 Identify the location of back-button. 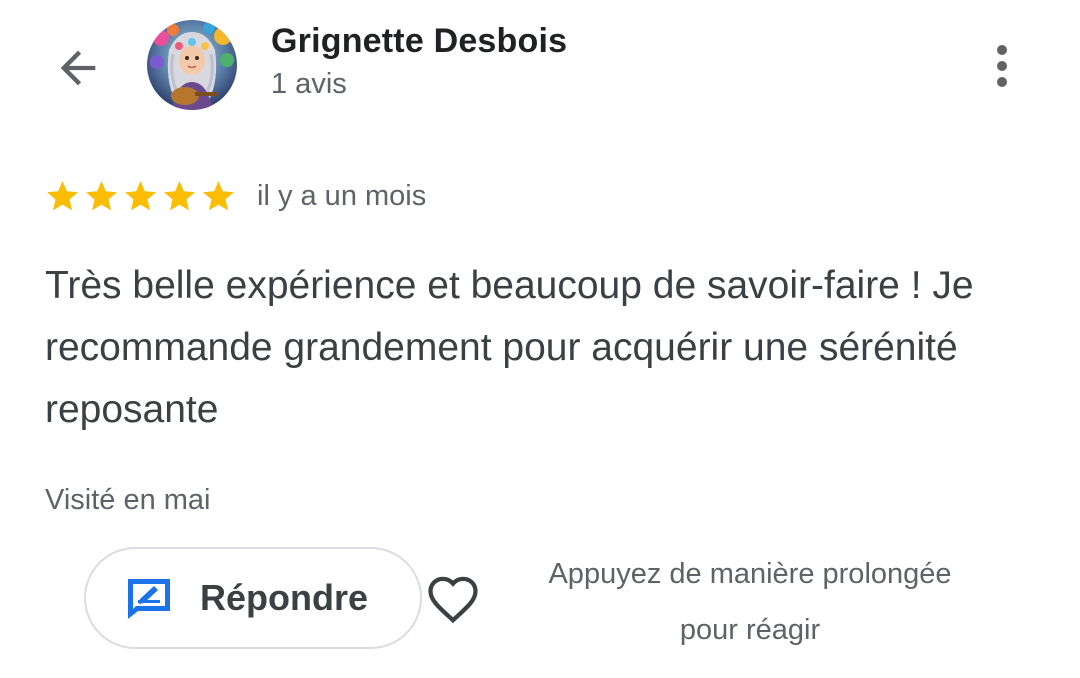
(78, 68).